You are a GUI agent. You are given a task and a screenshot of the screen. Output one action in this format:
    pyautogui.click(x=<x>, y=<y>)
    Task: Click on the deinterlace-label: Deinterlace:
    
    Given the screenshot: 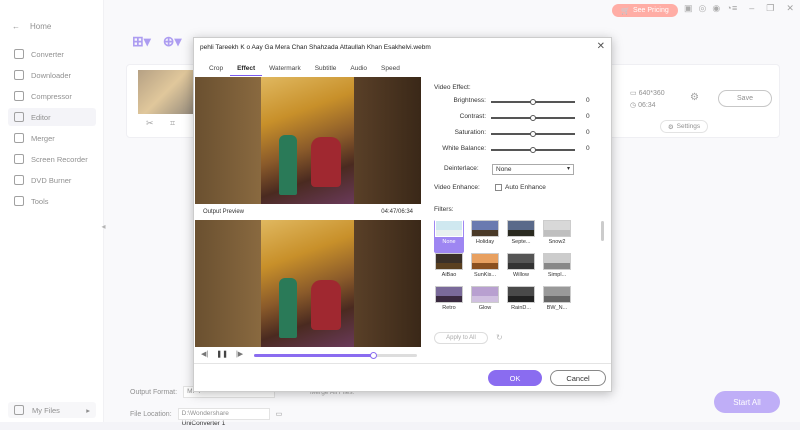 What is the action you would take?
    pyautogui.click(x=461, y=168)
    